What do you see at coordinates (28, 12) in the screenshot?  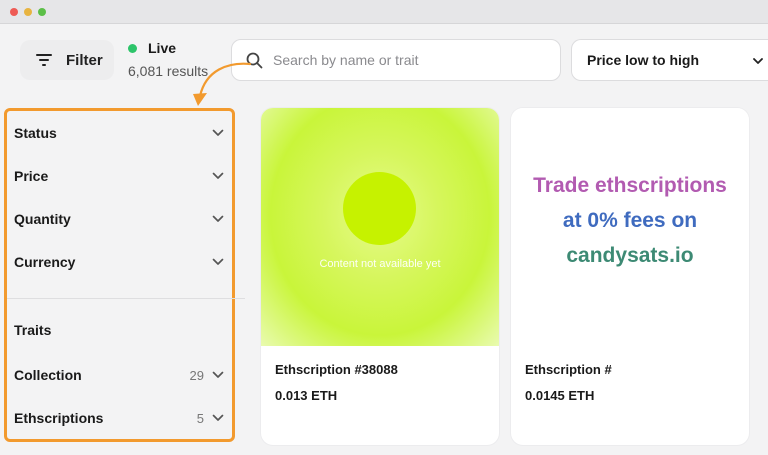 I see `minimize-window-button` at bounding box center [28, 12].